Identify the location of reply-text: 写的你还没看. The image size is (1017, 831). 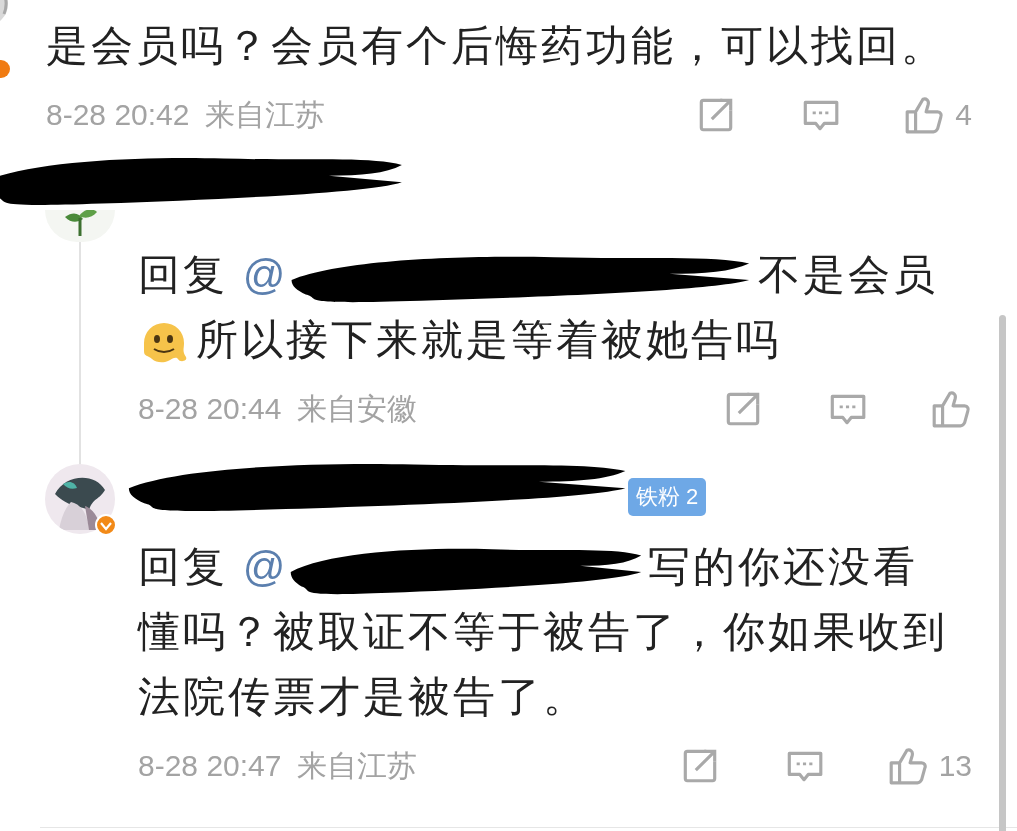
(783, 566).